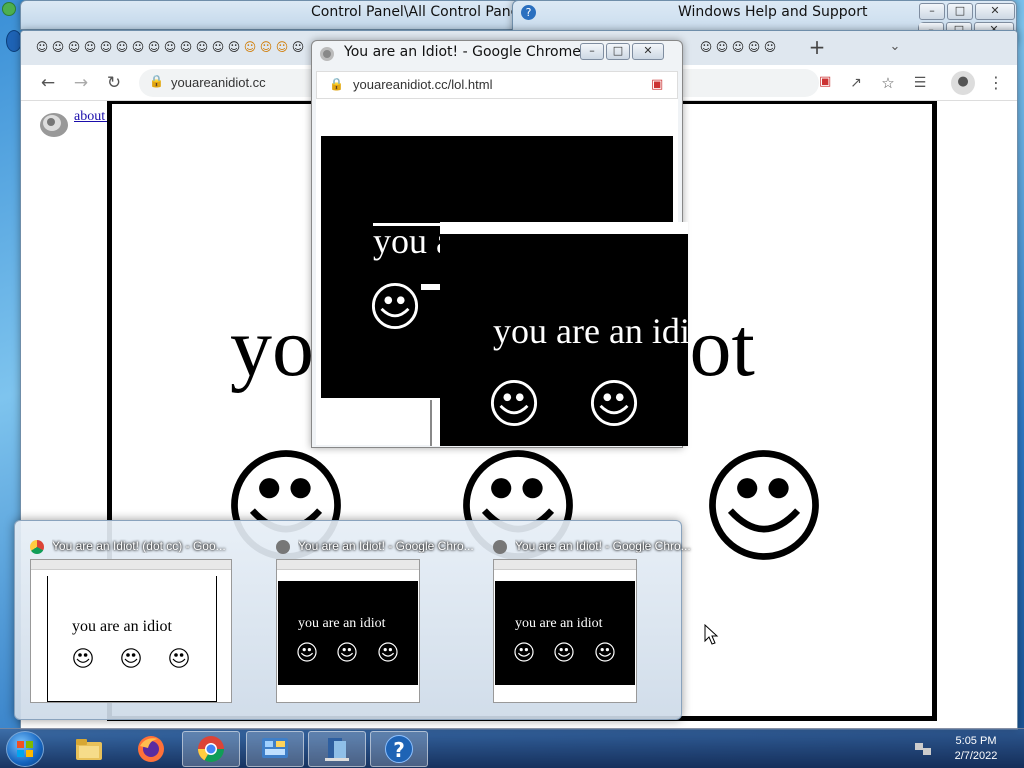  I want to click on taskbar-window-switcher, so click(337, 749).